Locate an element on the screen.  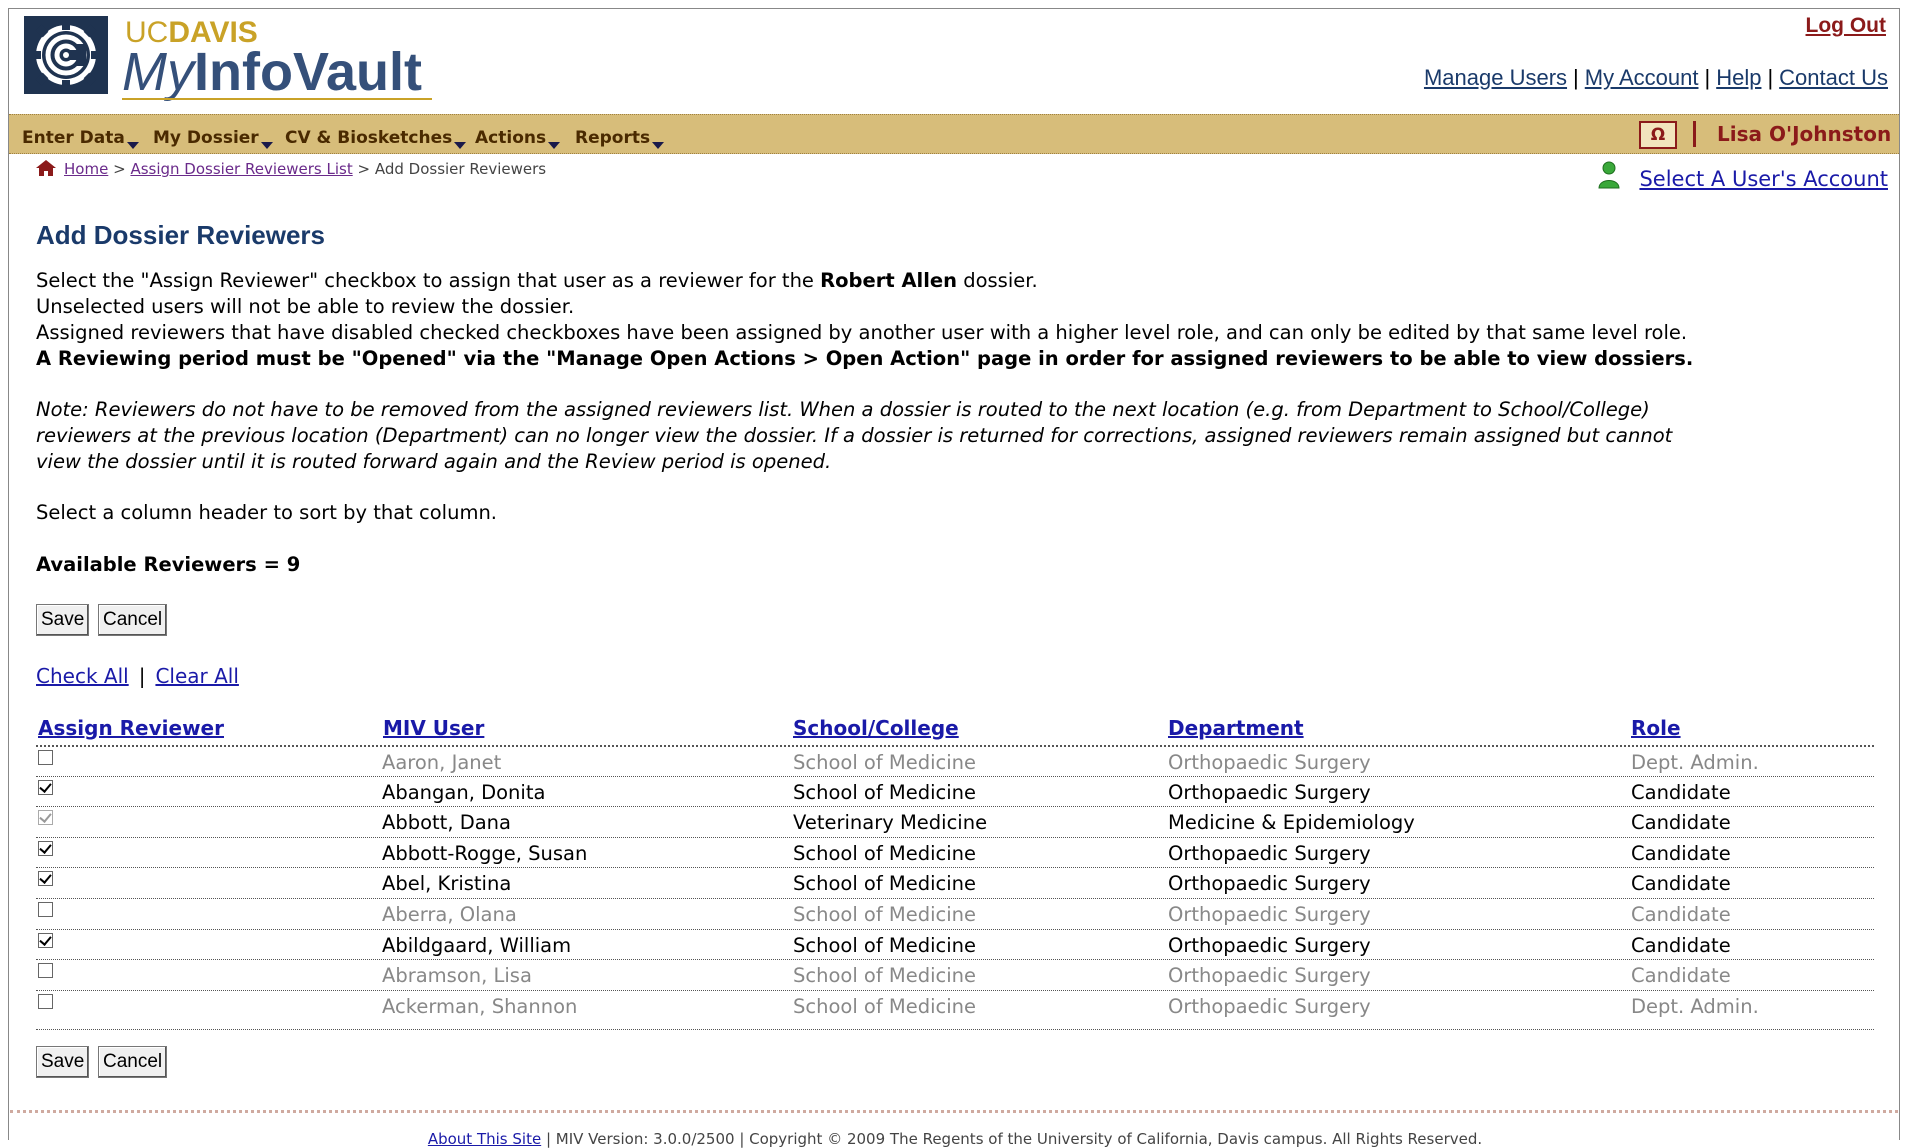
column-header-school-college: School/College is located at coordinates (876, 728).